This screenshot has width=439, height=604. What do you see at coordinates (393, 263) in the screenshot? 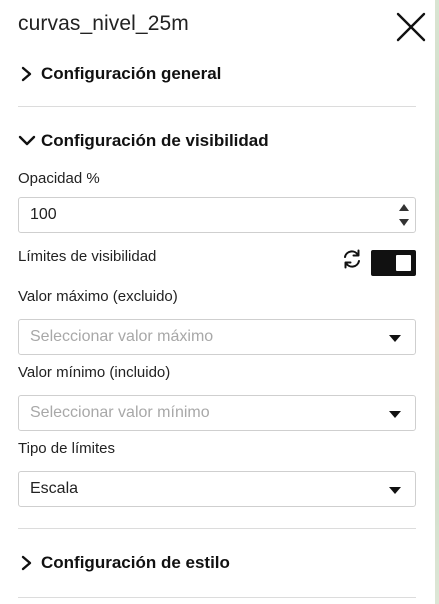
I see `visibility-limits-toggle` at bounding box center [393, 263].